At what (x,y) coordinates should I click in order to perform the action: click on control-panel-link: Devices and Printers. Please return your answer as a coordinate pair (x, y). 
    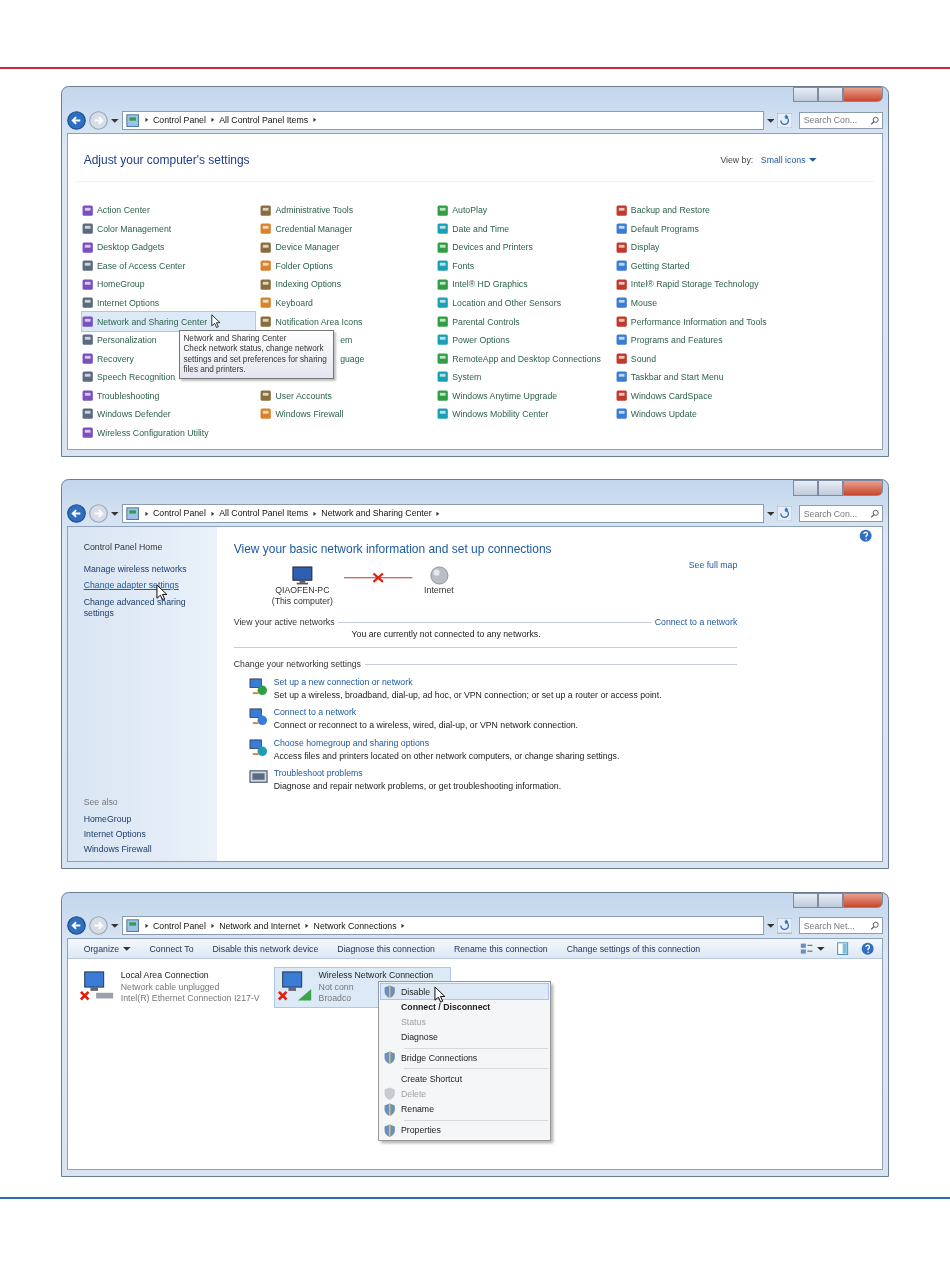
    Looking at the image, I should click on (526, 247).